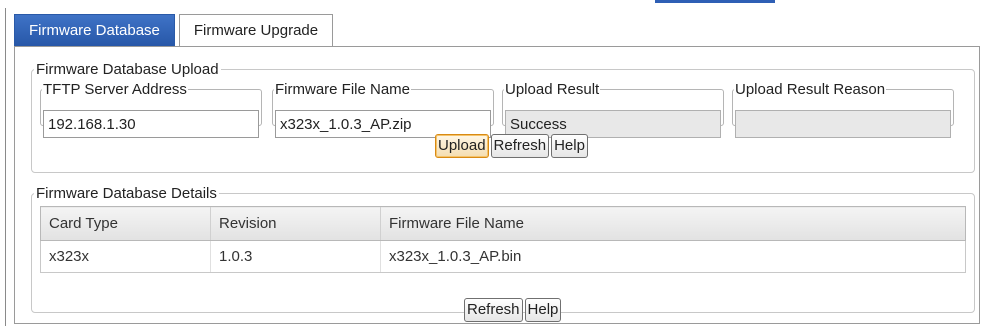  I want to click on tab-firmware-upgrade: Firmware Upgrade, so click(256, 30).